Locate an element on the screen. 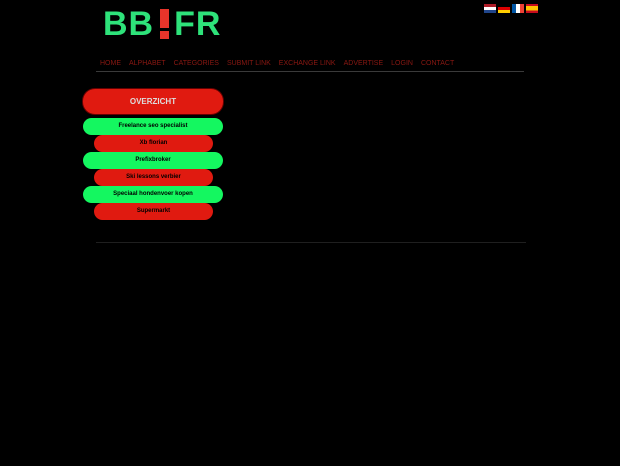  sidebar-title: OVERZICHT is located at coordinates (153, 101).